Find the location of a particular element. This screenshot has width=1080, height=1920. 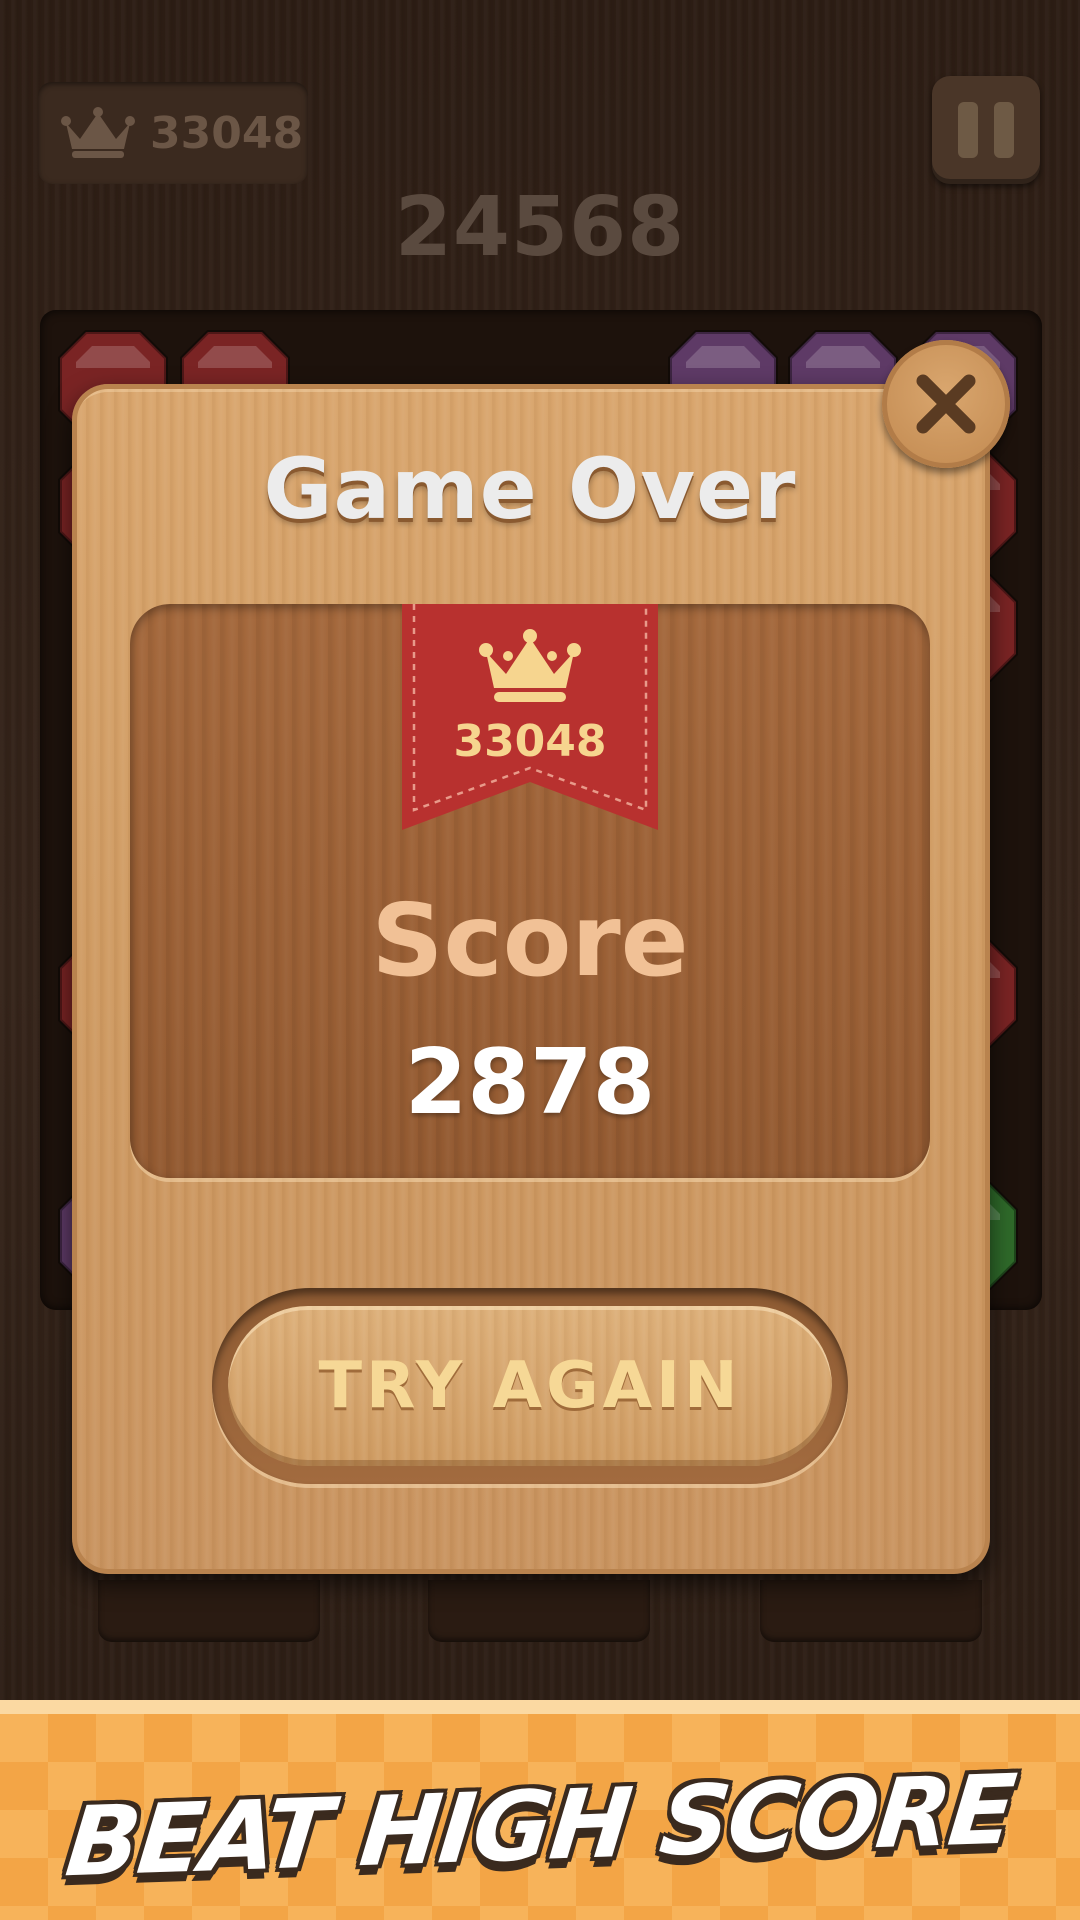

dialog-title: Game Over is located at coordinates (530, 489).